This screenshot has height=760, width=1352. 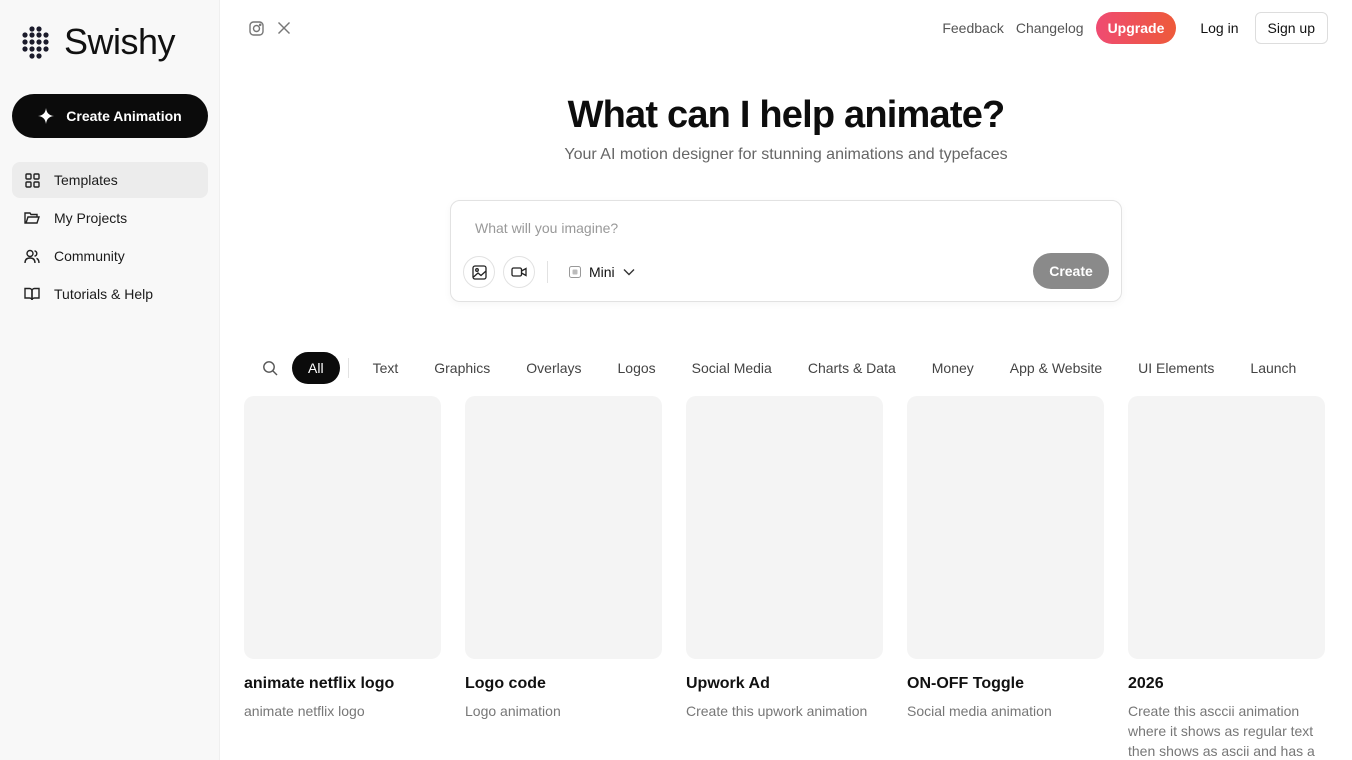 I want to click on sidebar-item-label: Templates, so click(x=86, y=180).